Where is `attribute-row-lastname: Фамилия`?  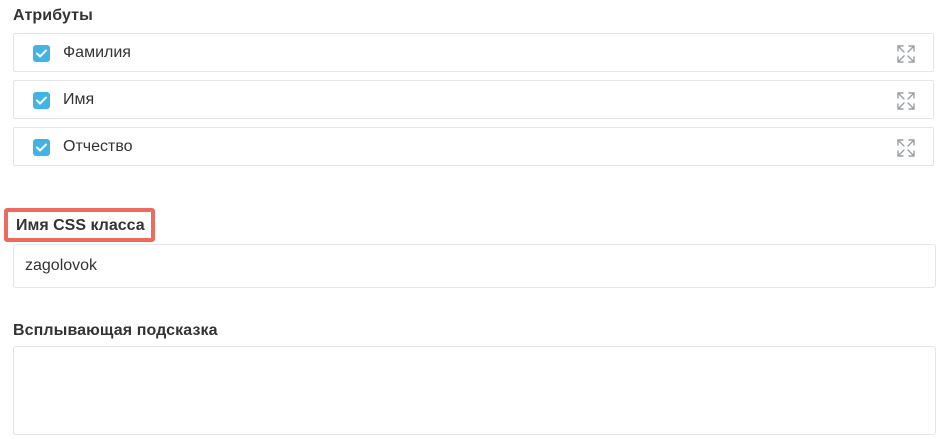 attribute-row-lastname: Фамилия is located at coordinates (473, 52).